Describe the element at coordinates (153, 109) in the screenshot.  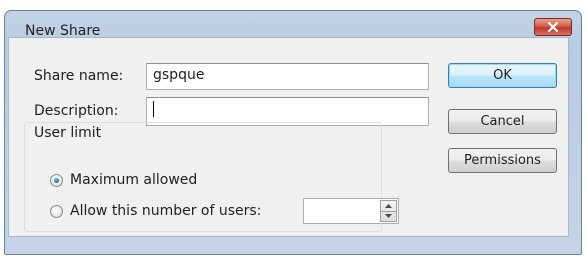
I see `text-caret` at that location.